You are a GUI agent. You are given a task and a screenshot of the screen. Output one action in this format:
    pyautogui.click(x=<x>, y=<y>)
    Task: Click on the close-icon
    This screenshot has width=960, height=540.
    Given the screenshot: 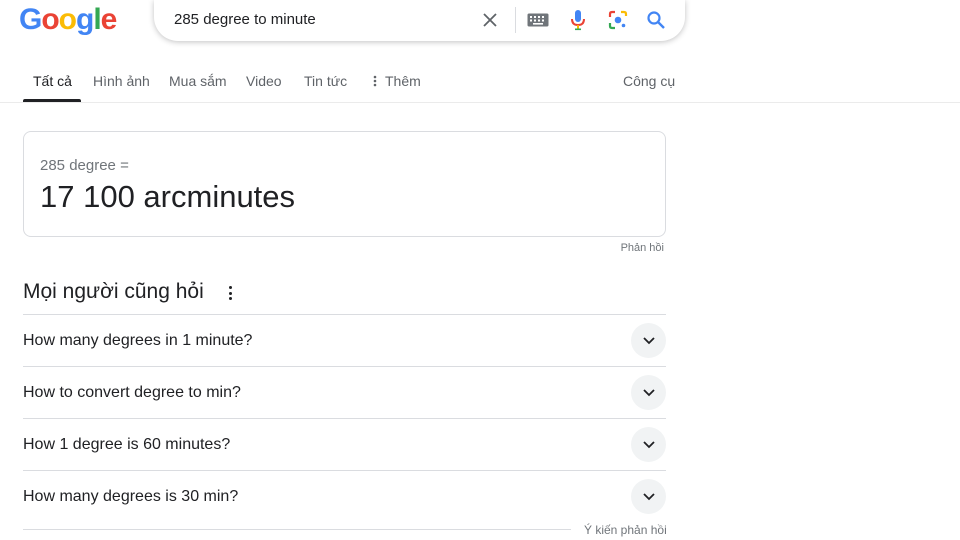 What is the action you would take?
    pyautogui.click(x=490, y=20)
    